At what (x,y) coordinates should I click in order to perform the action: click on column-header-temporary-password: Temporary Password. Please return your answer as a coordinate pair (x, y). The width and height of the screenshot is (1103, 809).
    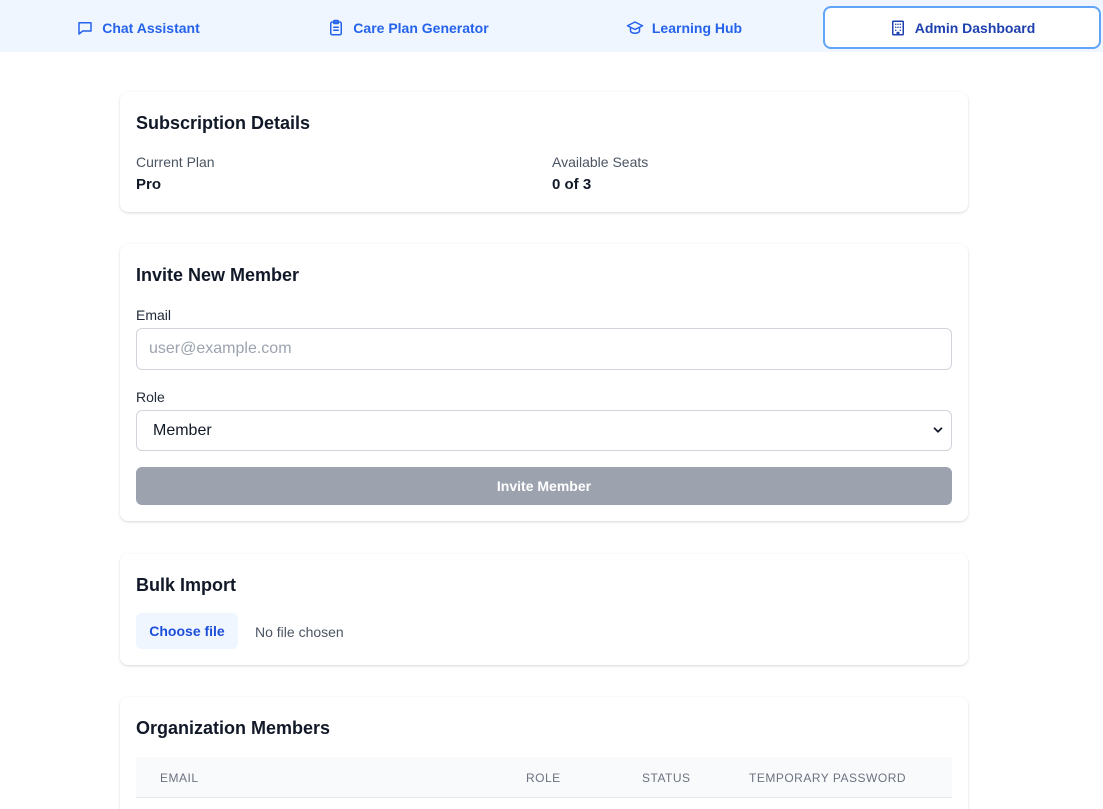
    Looking at the image, I should click on (828, 778).